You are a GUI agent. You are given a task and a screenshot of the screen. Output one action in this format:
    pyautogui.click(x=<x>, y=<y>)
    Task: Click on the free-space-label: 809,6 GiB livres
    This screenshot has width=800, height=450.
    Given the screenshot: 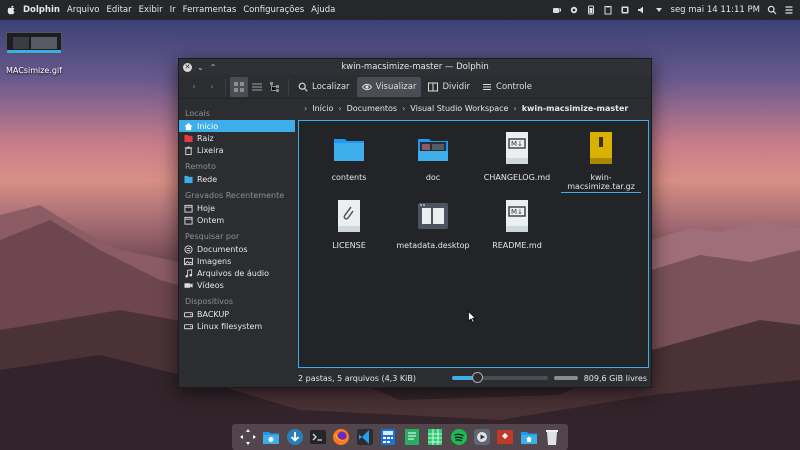 What is the action you would take?
    pyautogui.click(x=615, y=378)
    